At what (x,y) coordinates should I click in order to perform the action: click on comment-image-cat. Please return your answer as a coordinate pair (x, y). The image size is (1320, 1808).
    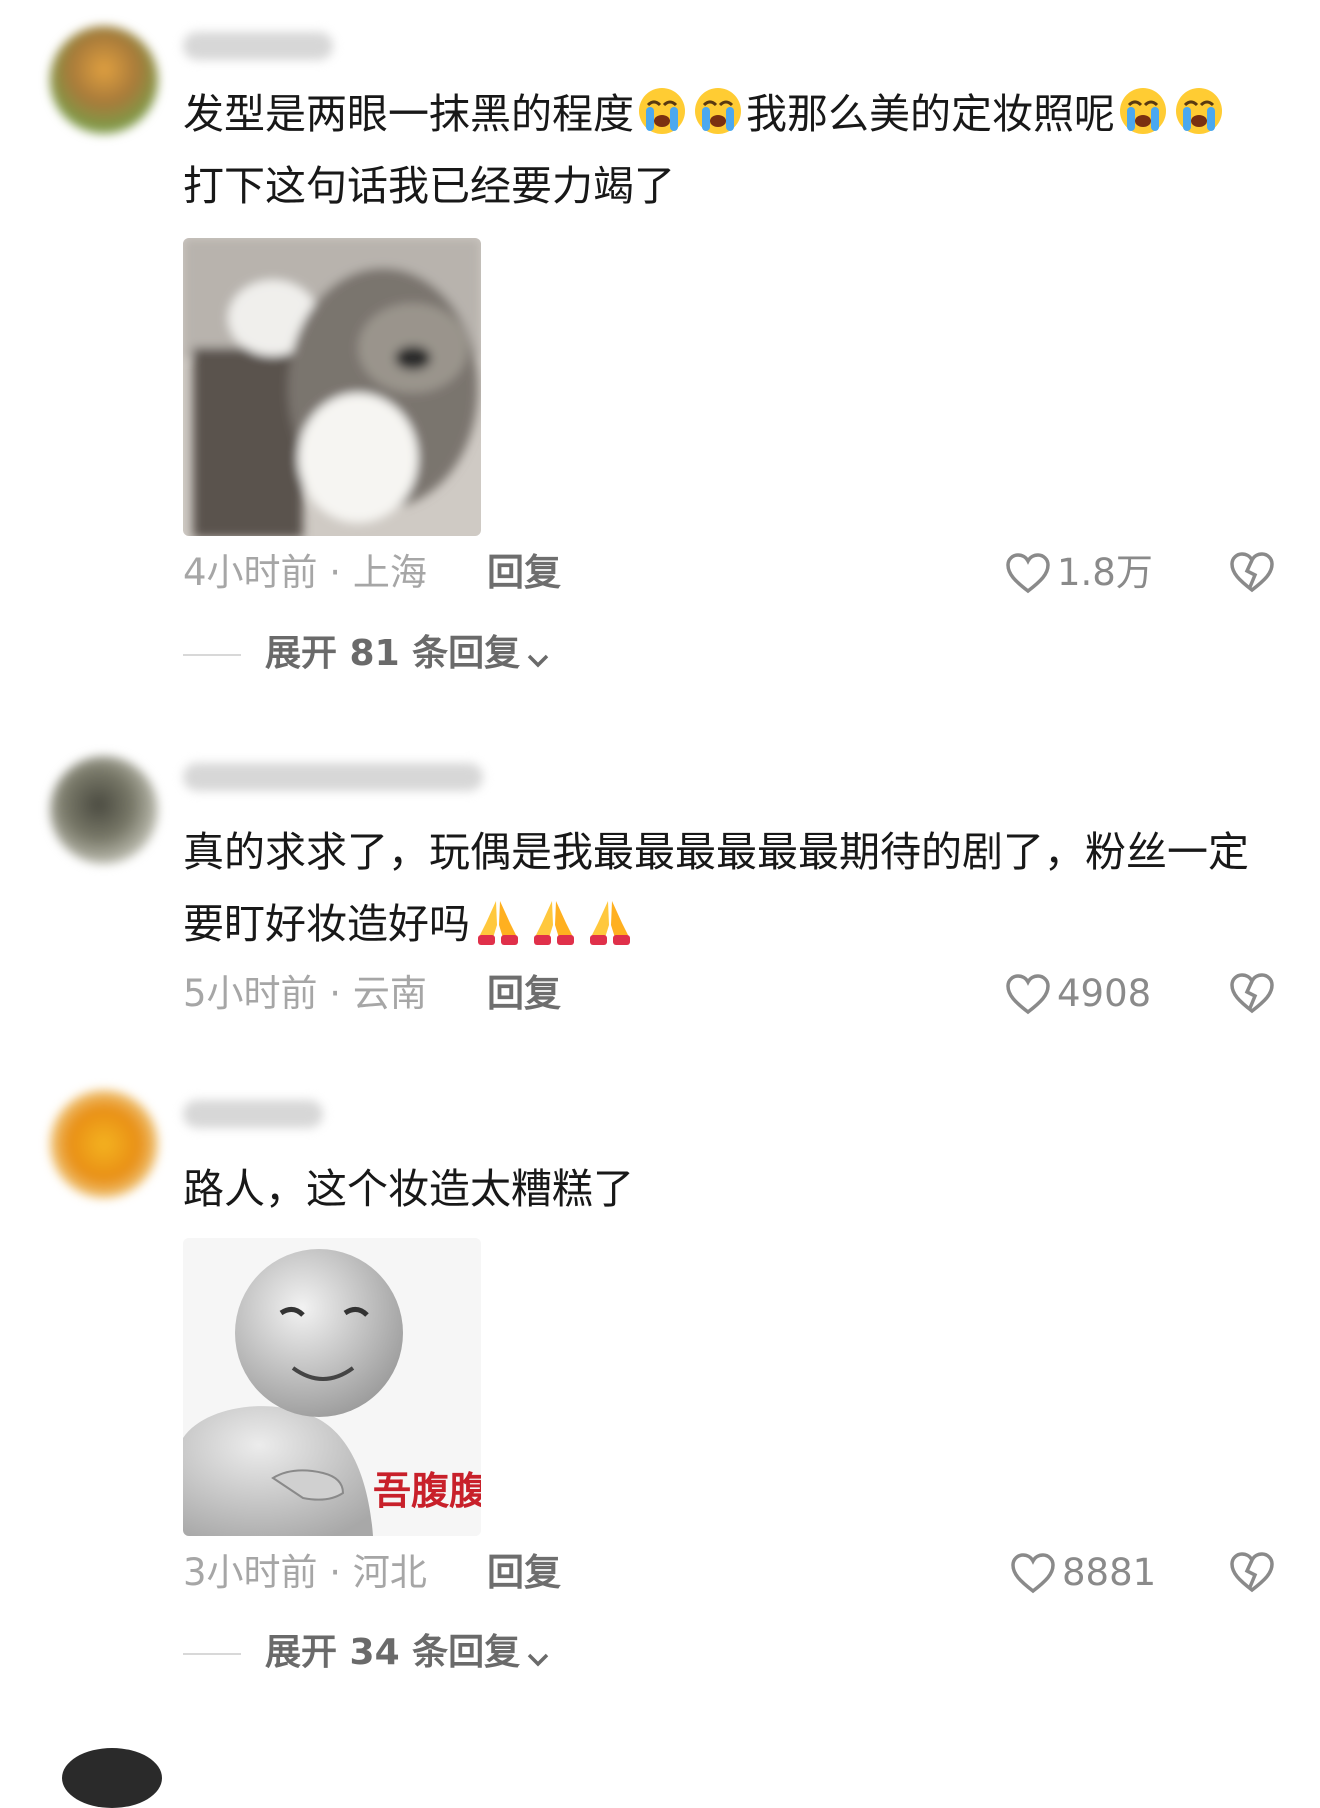
    Looking at the image, I should click on (332, 387).